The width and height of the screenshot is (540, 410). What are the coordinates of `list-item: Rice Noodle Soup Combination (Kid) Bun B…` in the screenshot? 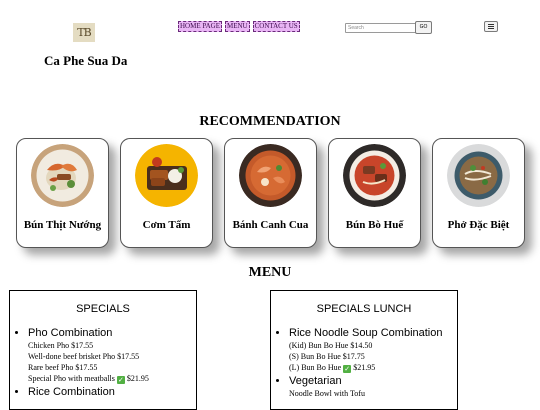 It's located at (373, 350).